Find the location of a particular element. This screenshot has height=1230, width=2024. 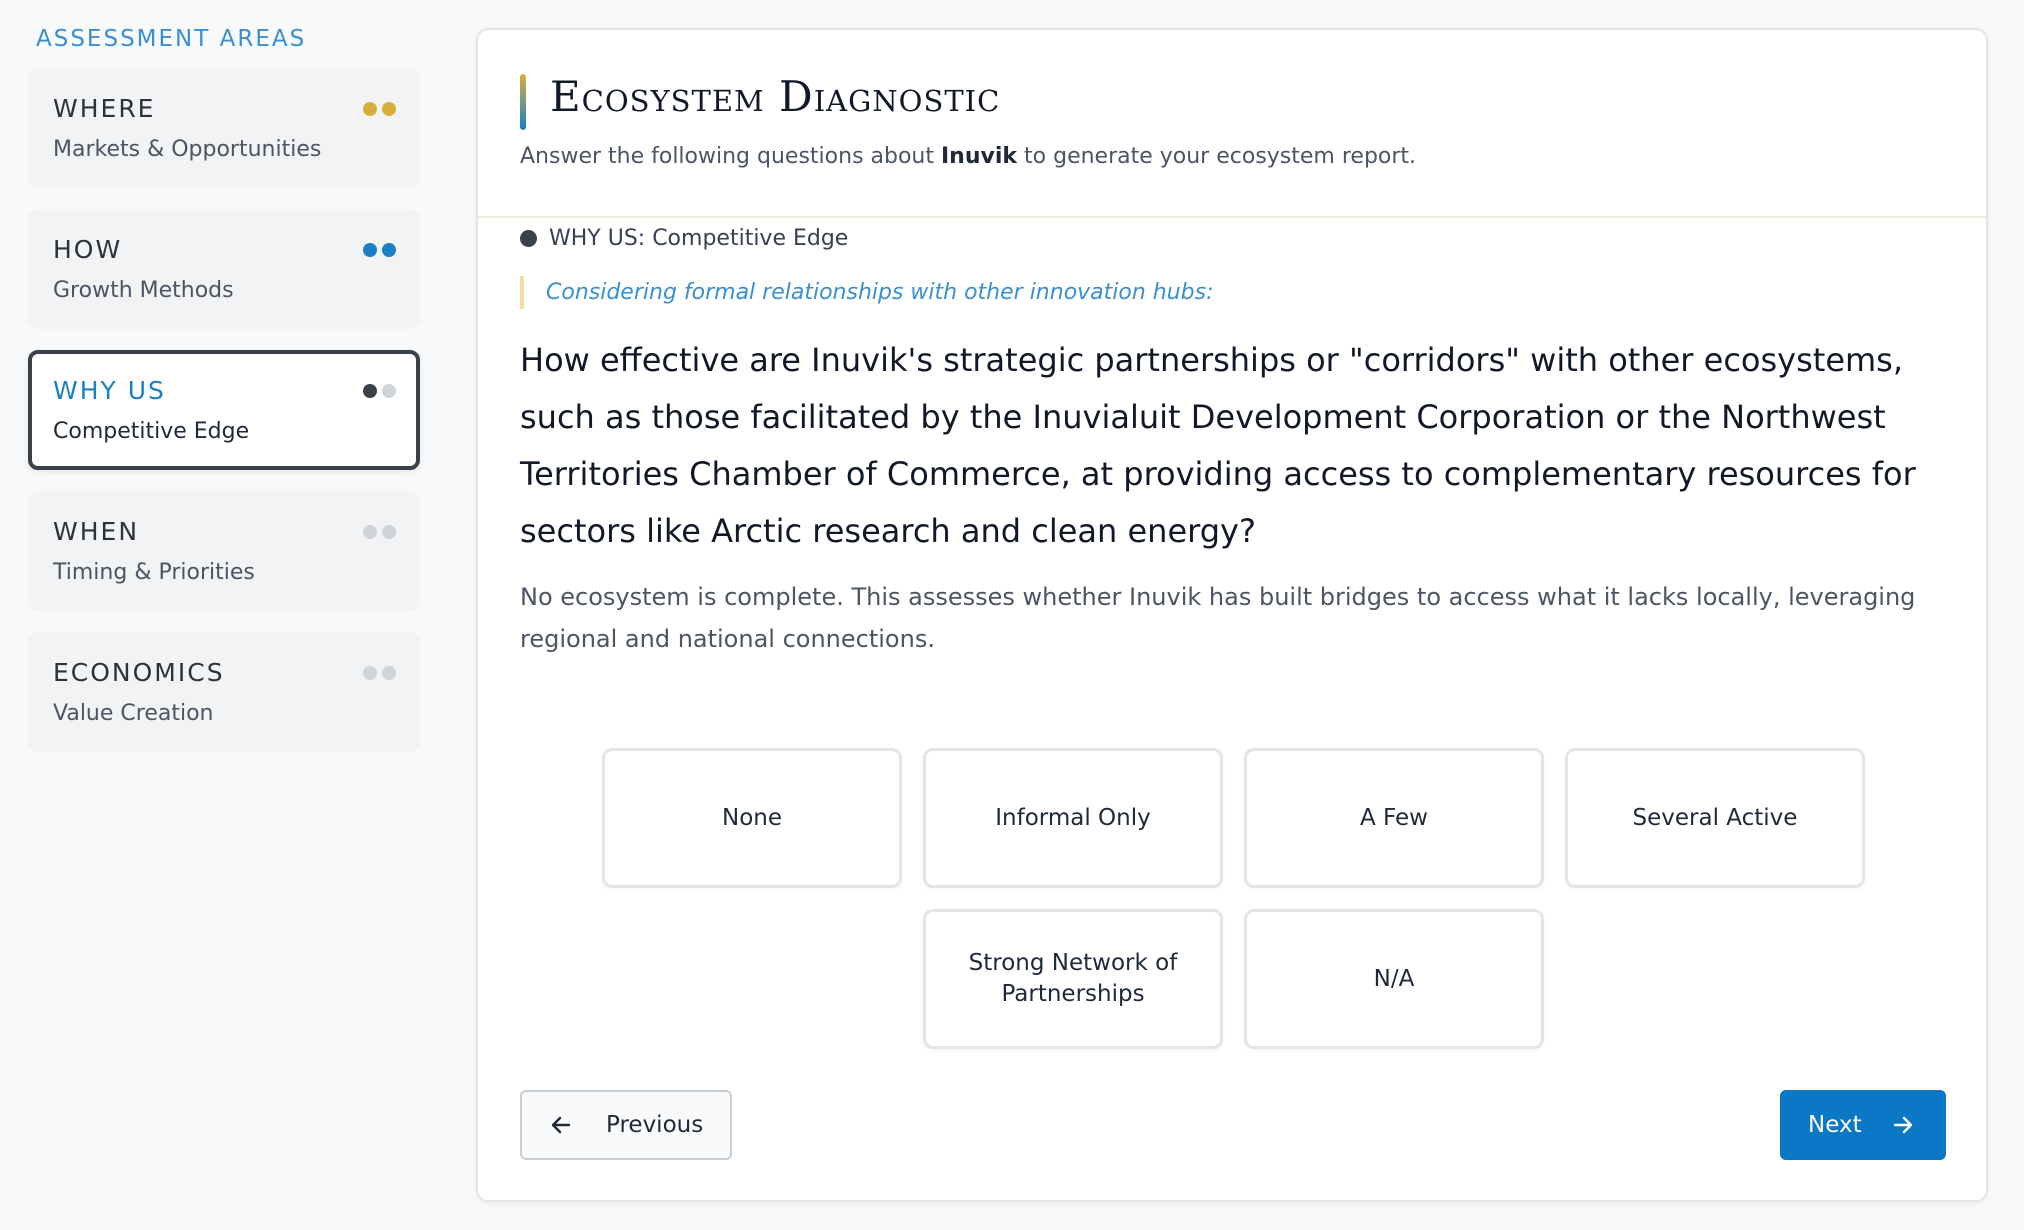

section-label: WHY US: Competitive Edge is located at coordinates (699, 238).